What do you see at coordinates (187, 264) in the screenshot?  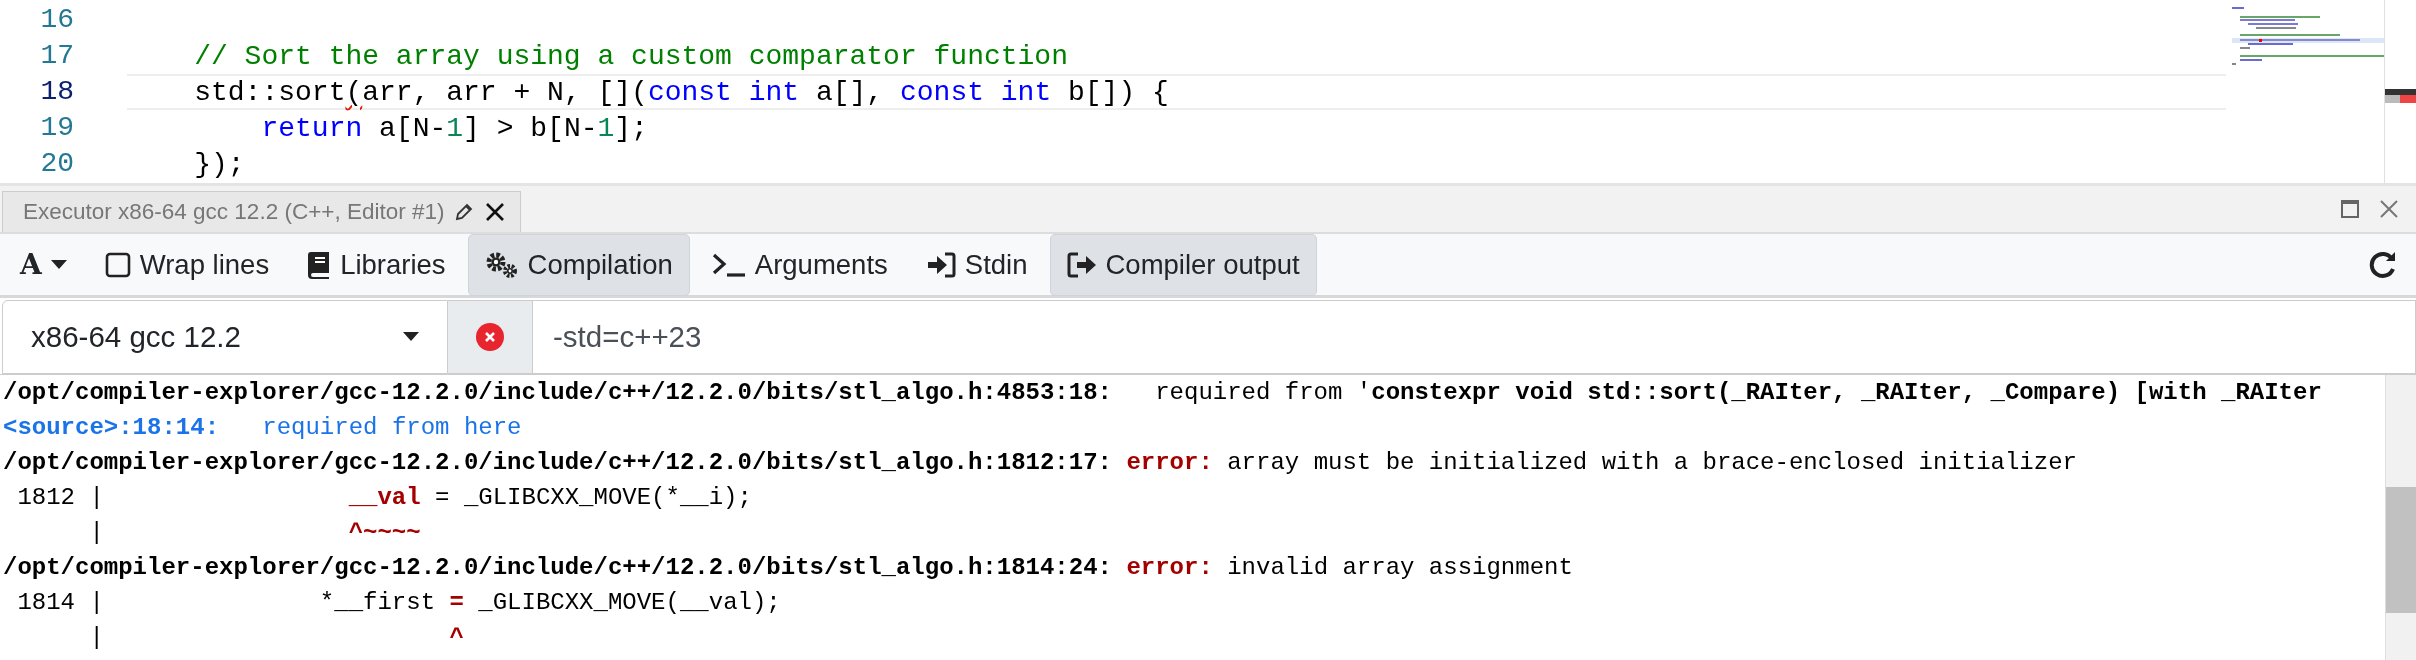 I see `wrap-lines-checkbox: Wrap lines` at bounding box center [187, 264].